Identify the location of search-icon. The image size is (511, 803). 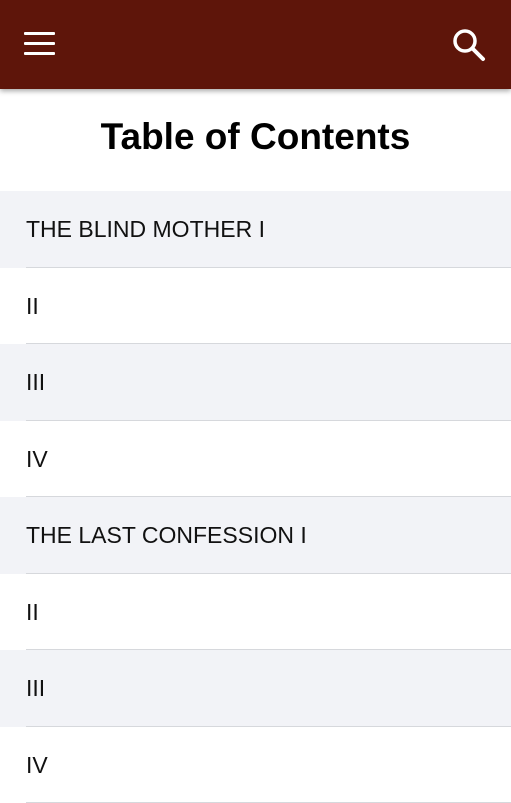
(469, 45).